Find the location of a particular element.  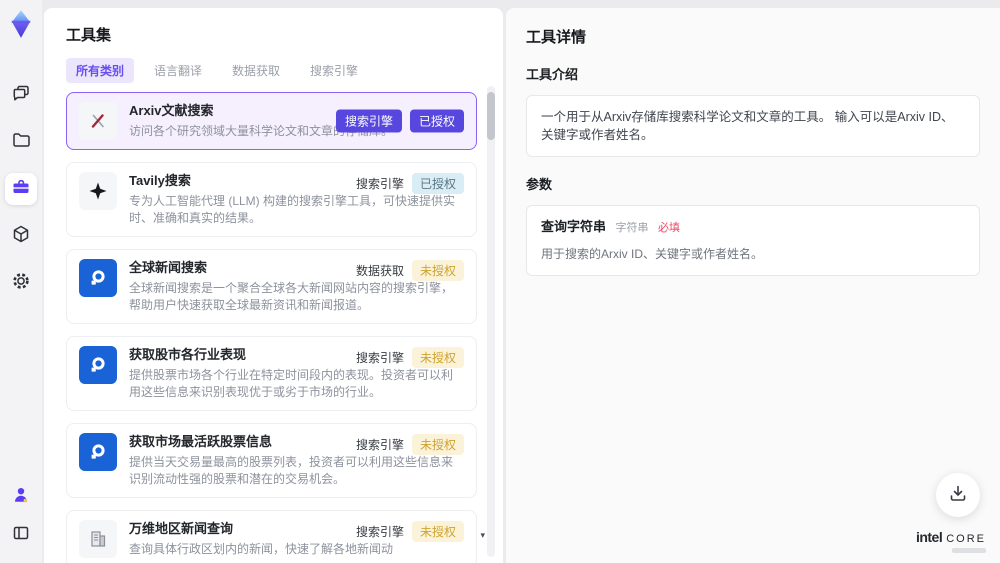

package-icon is located at coordinates (21, 236).